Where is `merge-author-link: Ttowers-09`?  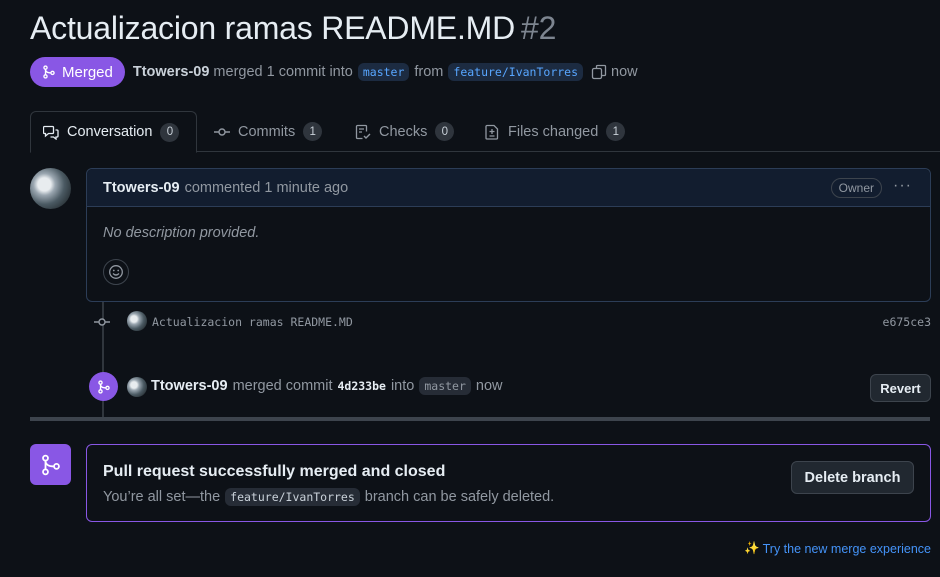 merge-author-link: Ttowers-09 is located at coordinates (189, 386).